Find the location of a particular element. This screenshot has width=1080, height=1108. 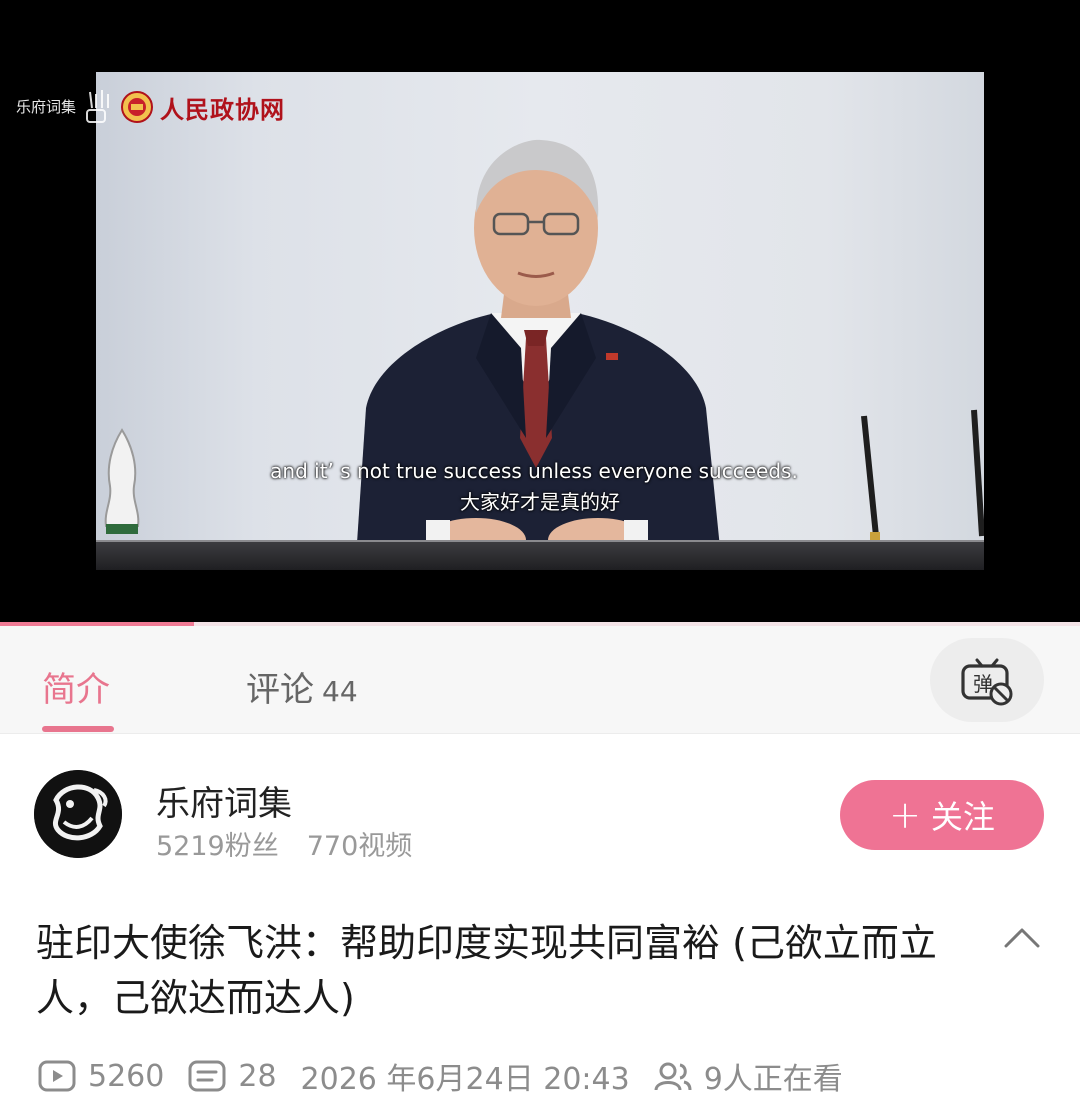

uploader-videos: 770视频 is located at coordinates (359, 846).